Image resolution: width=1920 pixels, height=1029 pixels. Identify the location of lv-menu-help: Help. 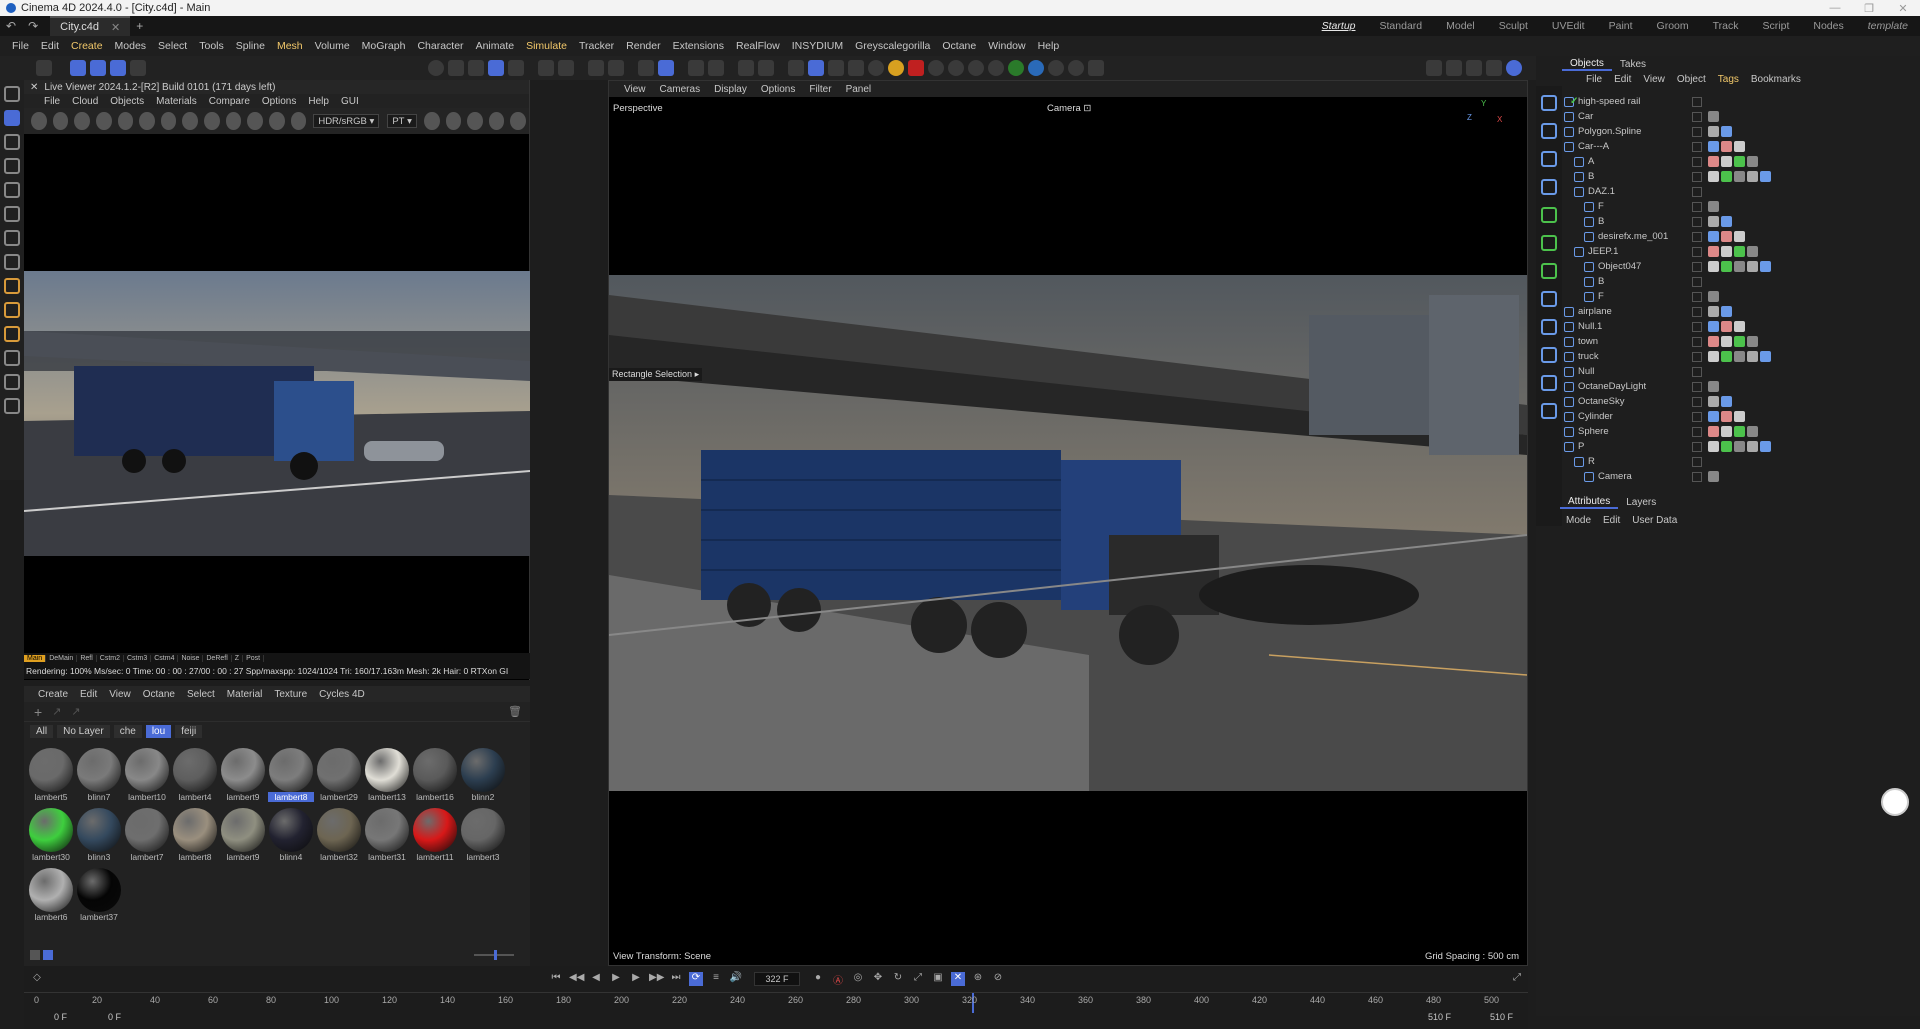
(318, 101).